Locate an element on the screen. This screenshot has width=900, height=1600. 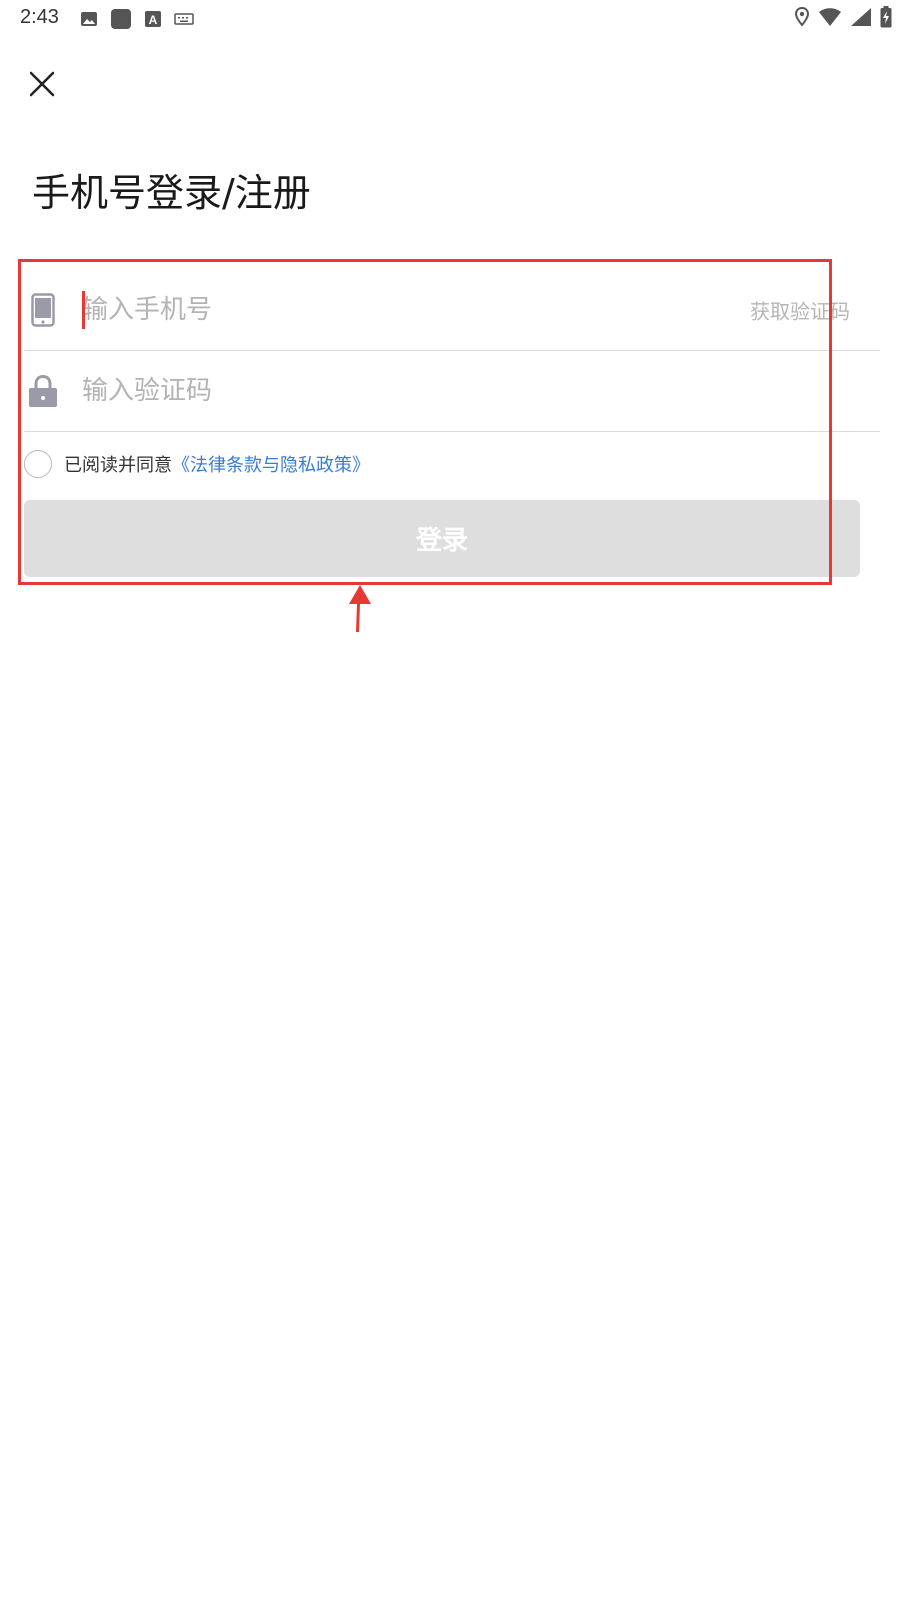
battery-charging-icon is located at coordinates (886, 17).